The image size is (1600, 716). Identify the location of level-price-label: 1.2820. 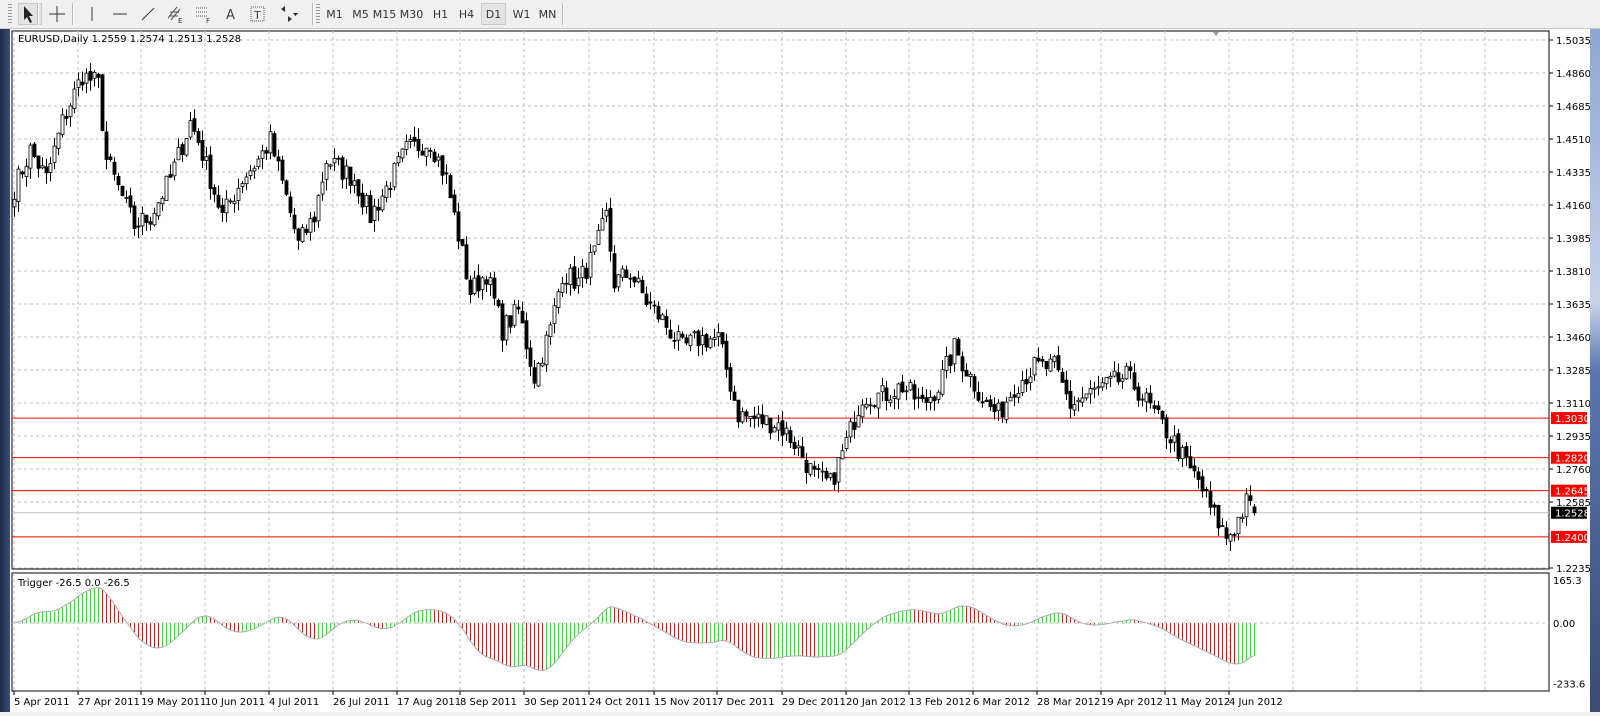
(1572, 459).